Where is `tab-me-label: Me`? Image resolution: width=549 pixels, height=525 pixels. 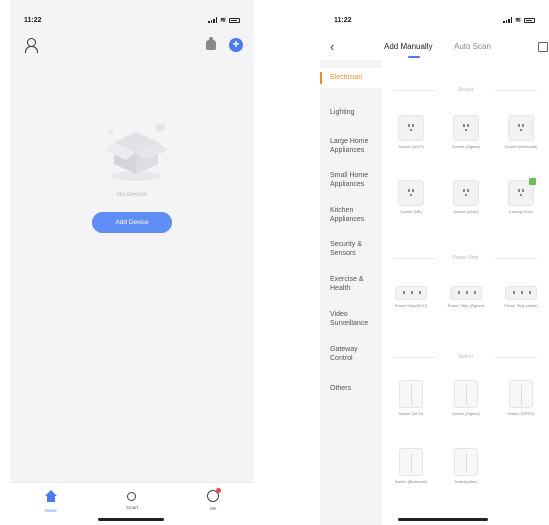
tab-me-label: Me is located at coordinates (213, 508).